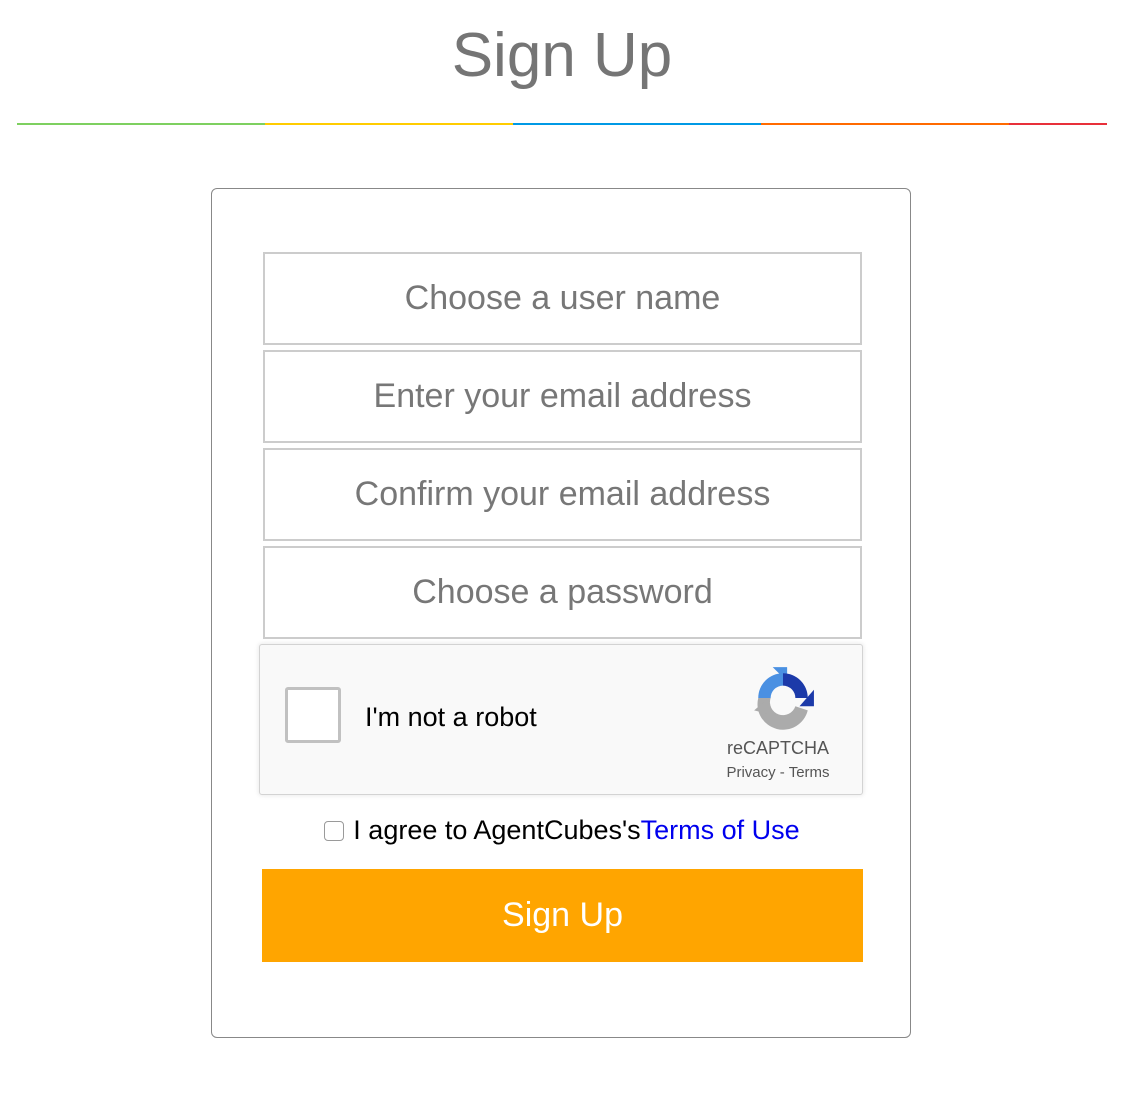 This screenshot has height=1094, width=1130. Describe the element at coordinates (637, 124) in the screenshot. I see `divider-segment-blue` at that location.